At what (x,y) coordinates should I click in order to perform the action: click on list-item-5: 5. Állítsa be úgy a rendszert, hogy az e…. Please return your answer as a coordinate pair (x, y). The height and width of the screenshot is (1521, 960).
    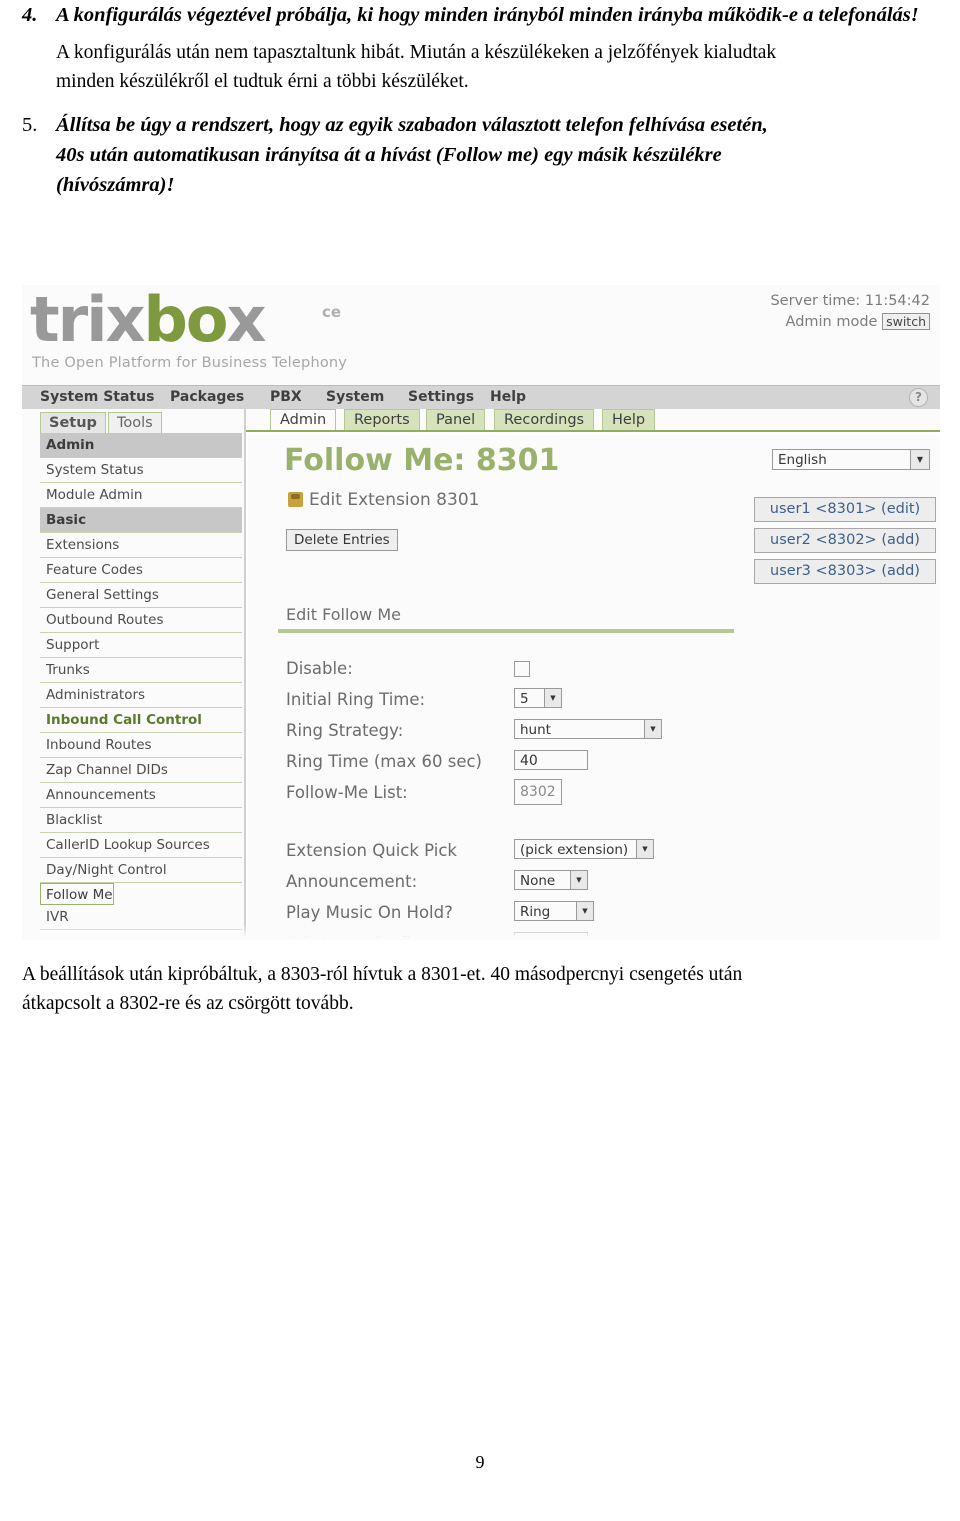
    Looking at the image, I should click on (481, 155).